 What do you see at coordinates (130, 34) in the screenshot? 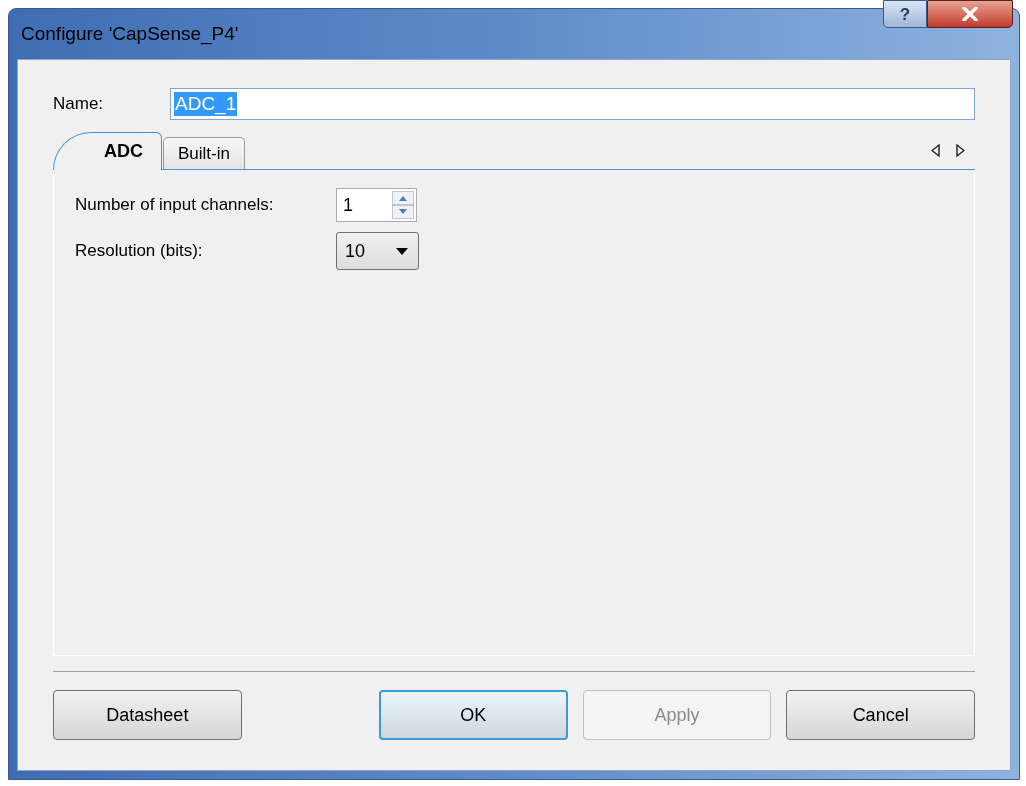
I see `window-title: Configure 'CapSense_P4'` at bounding box center [130, 34].